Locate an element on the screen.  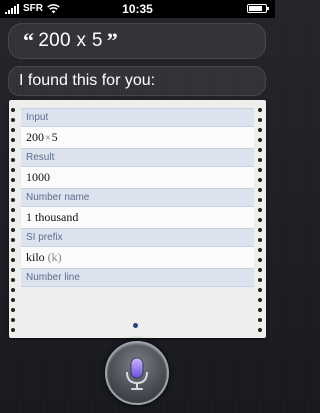
reply-bubble: I found this for you: is located at coordinates (137, 81).